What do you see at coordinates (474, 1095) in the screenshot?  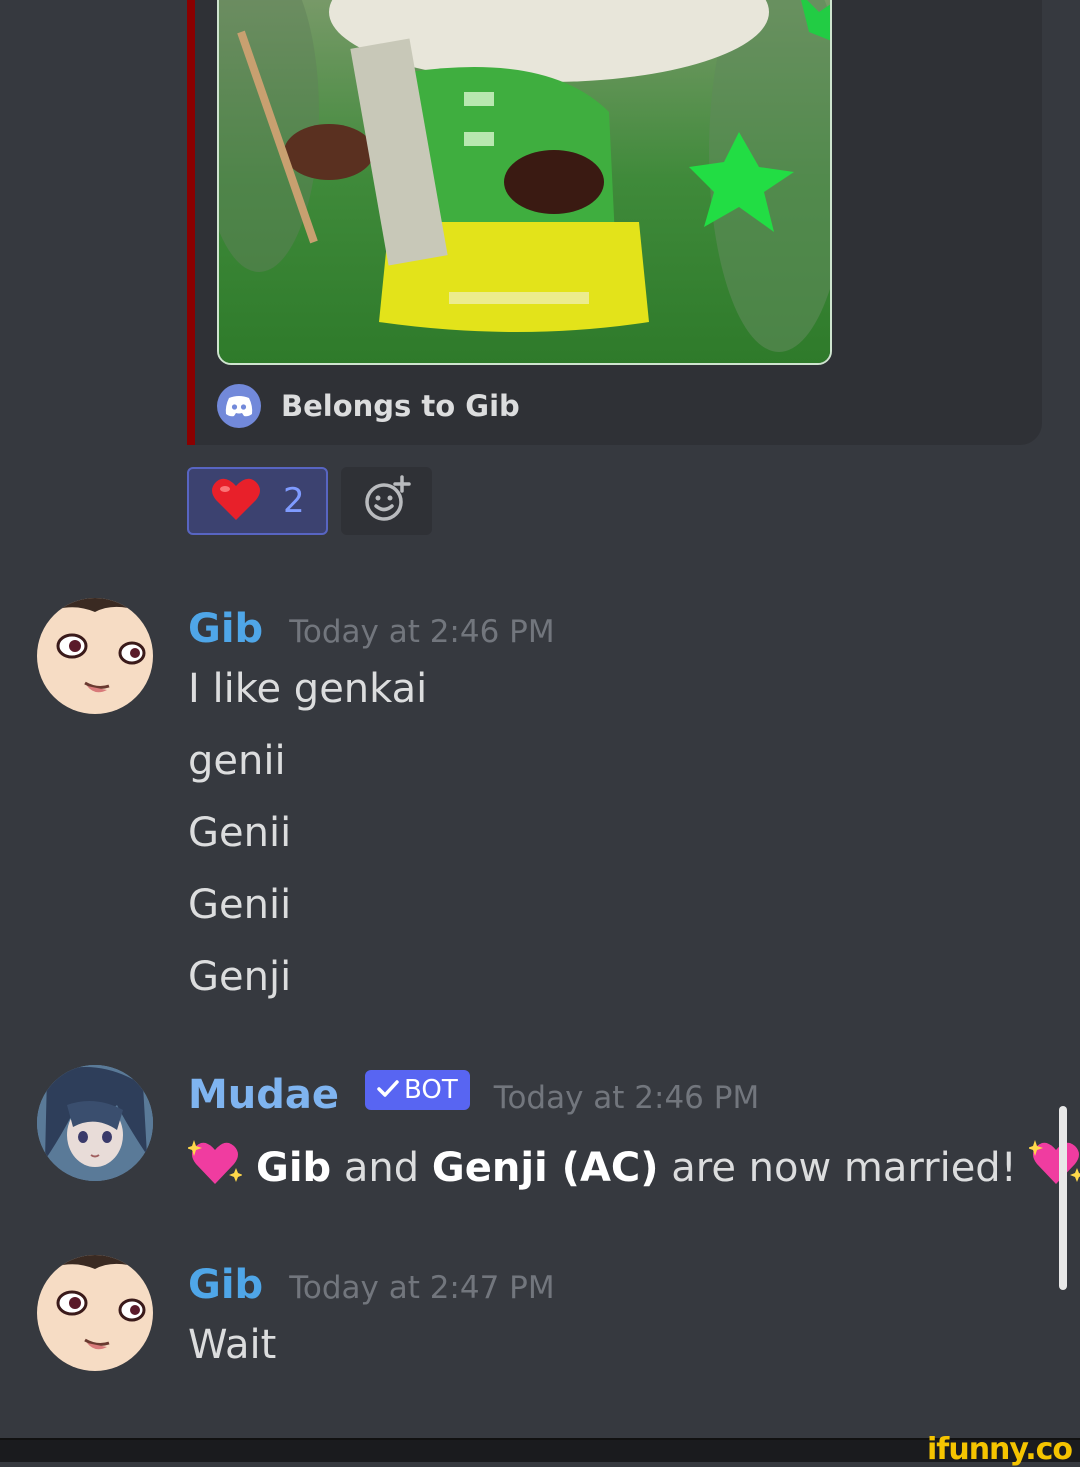 I see `message-header: Mudae BOT Today at 2:46 PM` at bounding box center [474, 1095].